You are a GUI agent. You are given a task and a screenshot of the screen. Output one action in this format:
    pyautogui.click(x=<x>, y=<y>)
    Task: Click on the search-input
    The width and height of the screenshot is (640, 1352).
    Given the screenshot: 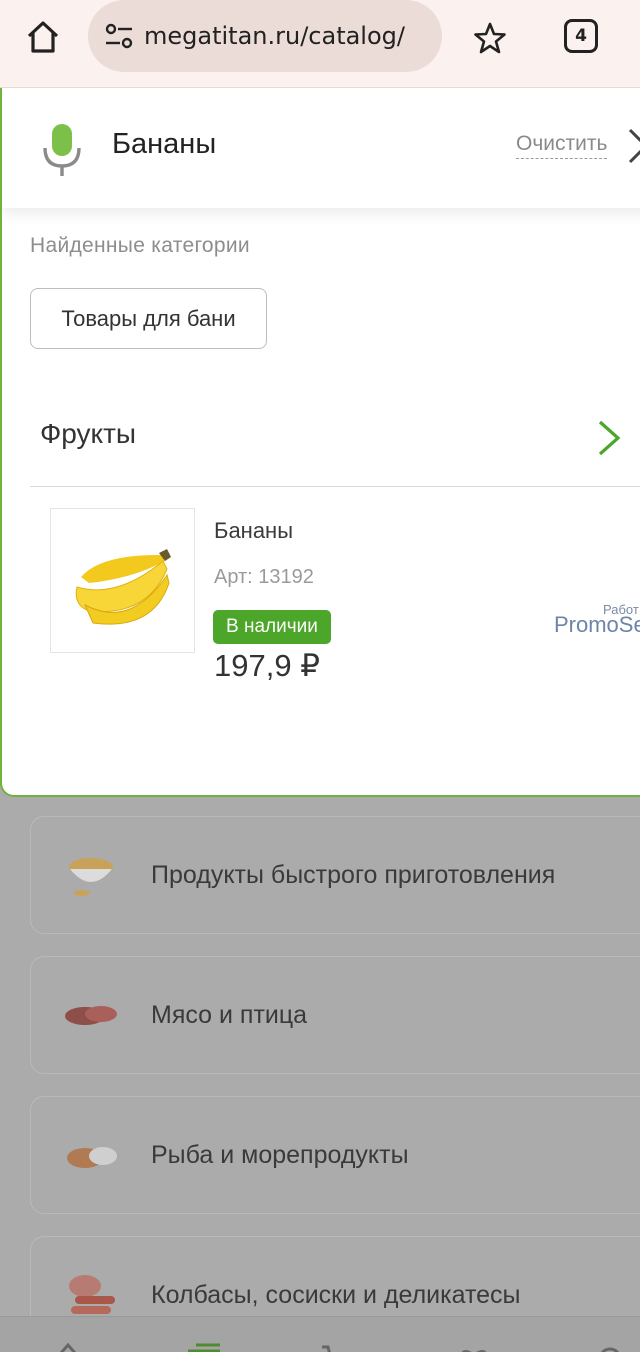 What is the action you would take?
    pyautogui.click(x=302, y=144)
    